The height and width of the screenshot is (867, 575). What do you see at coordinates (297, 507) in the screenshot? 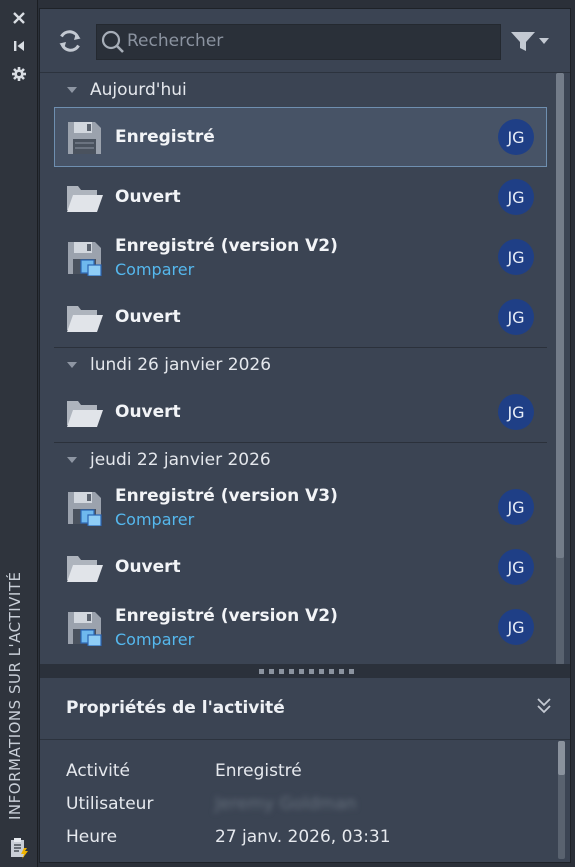
I see `activity-row: Enregistré (version V3) Comparer JG` at bounding box center [297, 507].